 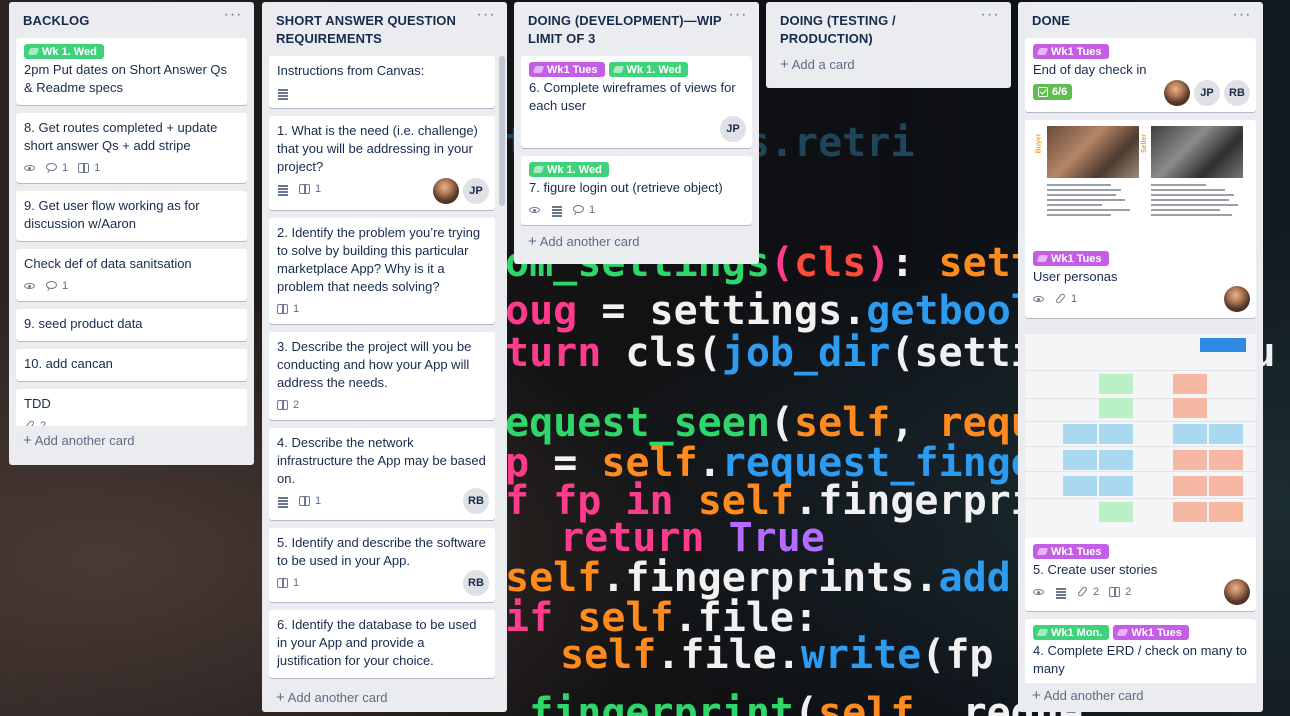 What do you see at coordinates (69, 51) in the screenshot?
I see `label-text: Wk 1. Wed` at bounding box center [69, 51].